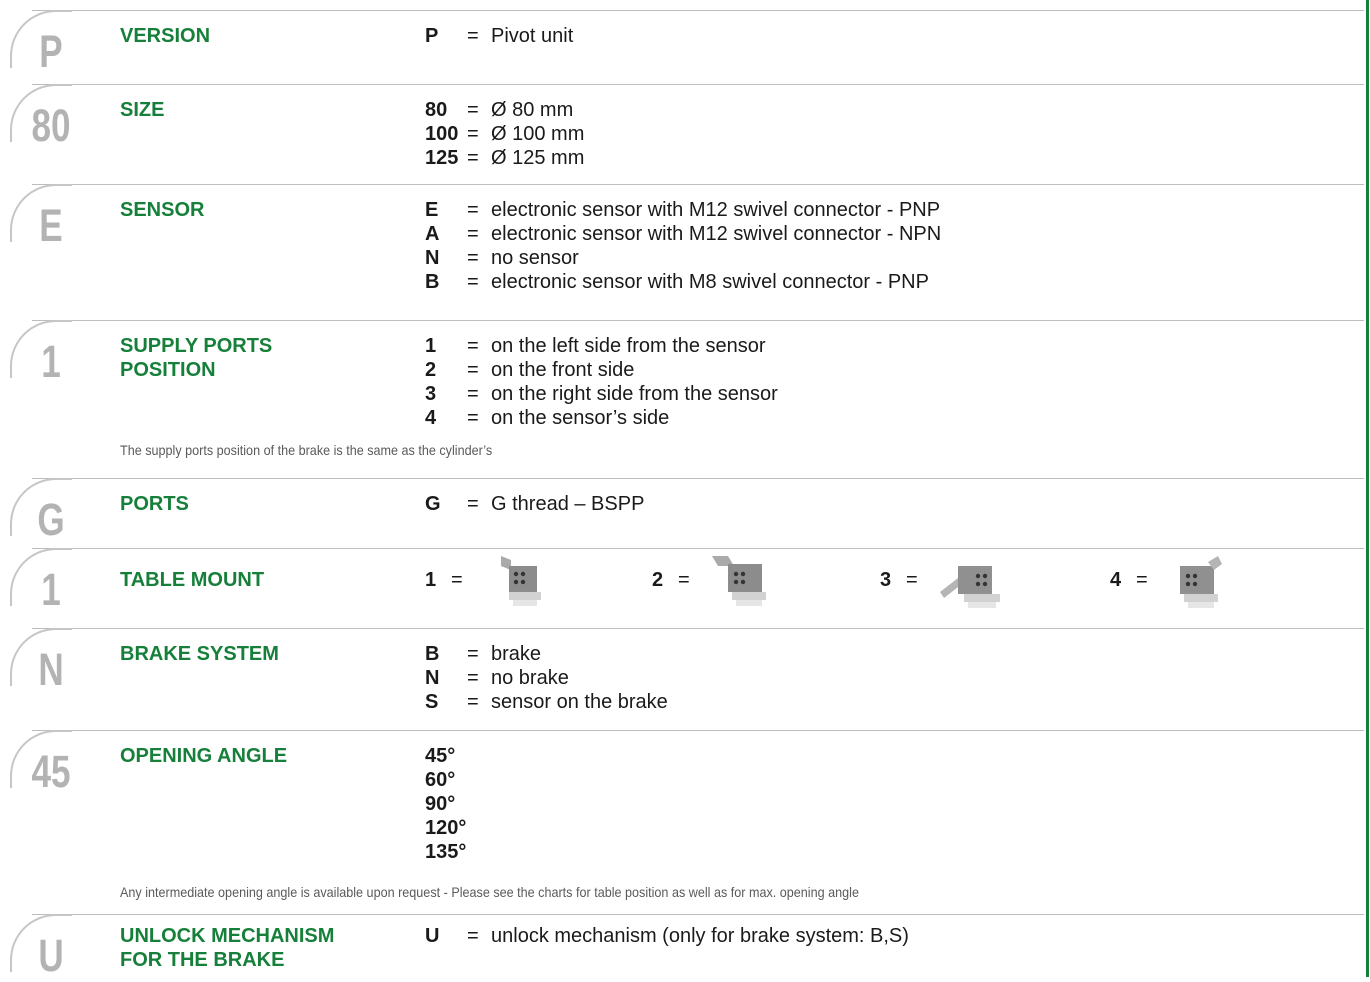 This screenshot has height=982, width=1370. I want to click on option-row: B = brake, so click(483, 654).